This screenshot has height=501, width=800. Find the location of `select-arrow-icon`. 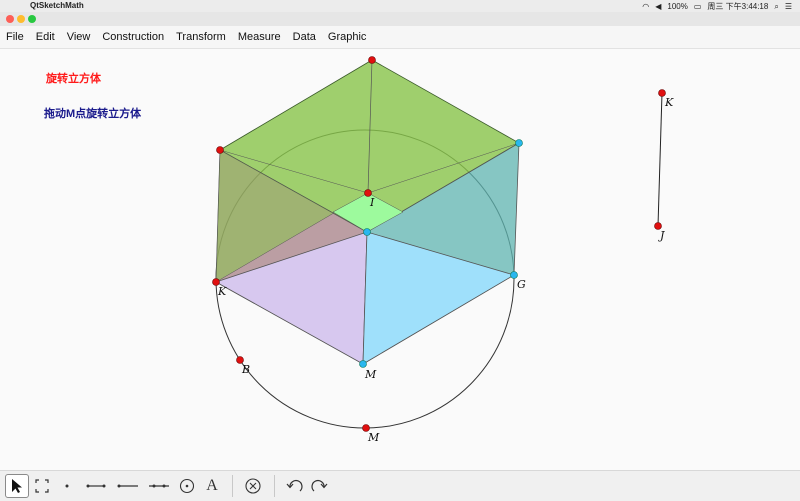

select-arrow-icon is located at coordinates (17, 486).